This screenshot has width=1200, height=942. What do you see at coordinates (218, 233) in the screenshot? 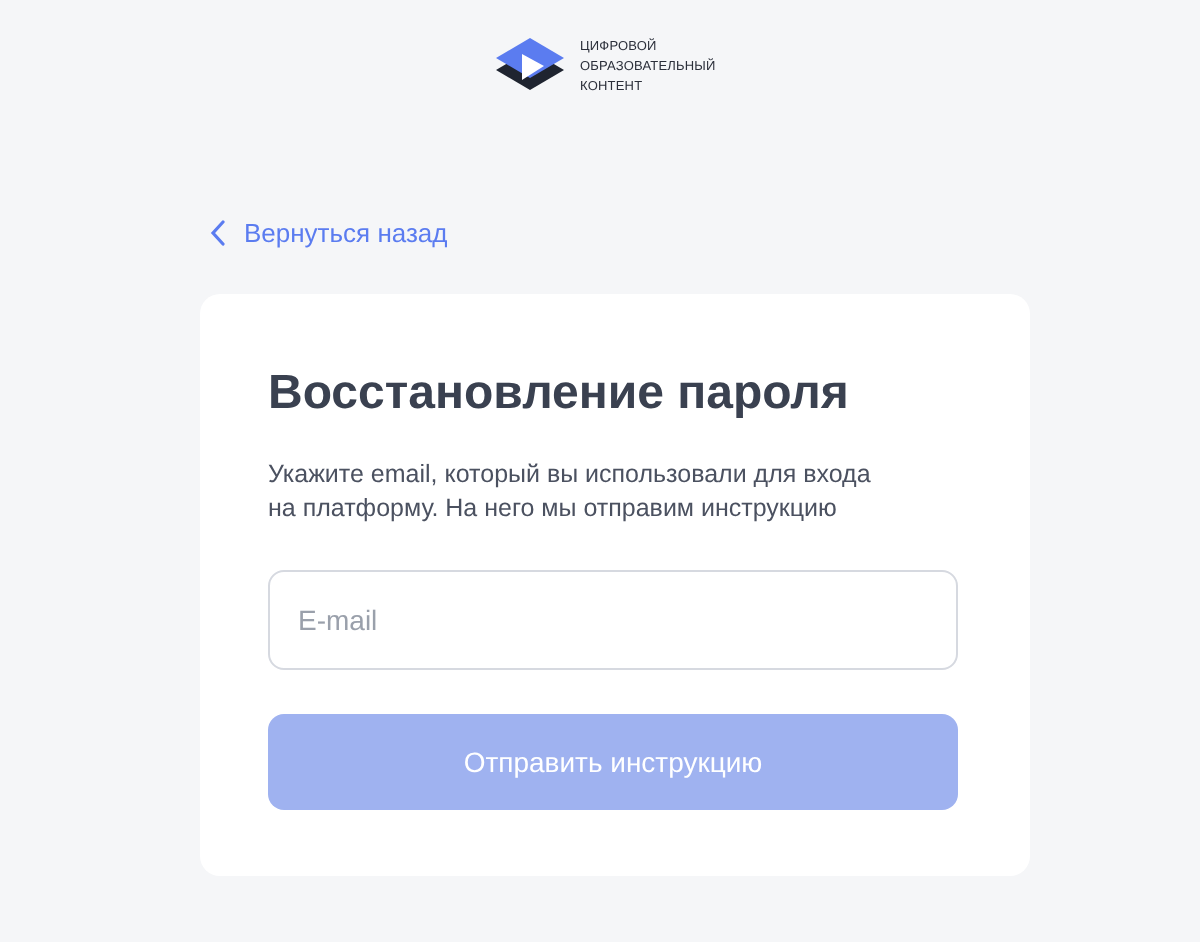
I see `chevron-left-icon` at bounding box center [218, 233].